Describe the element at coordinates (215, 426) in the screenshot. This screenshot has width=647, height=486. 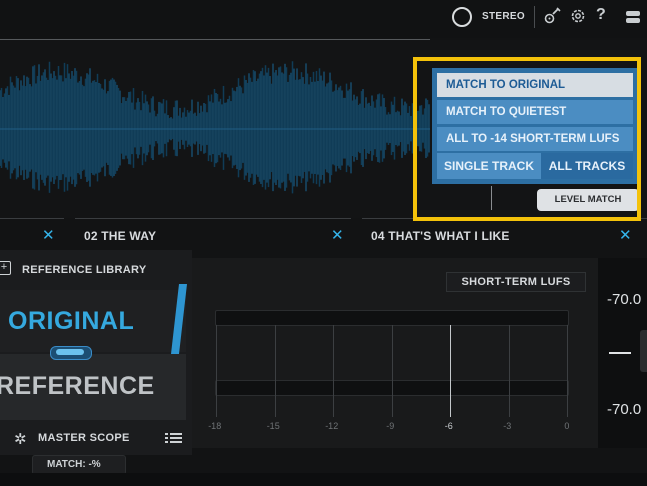
I see `meter-tick-label: -18` at that location.